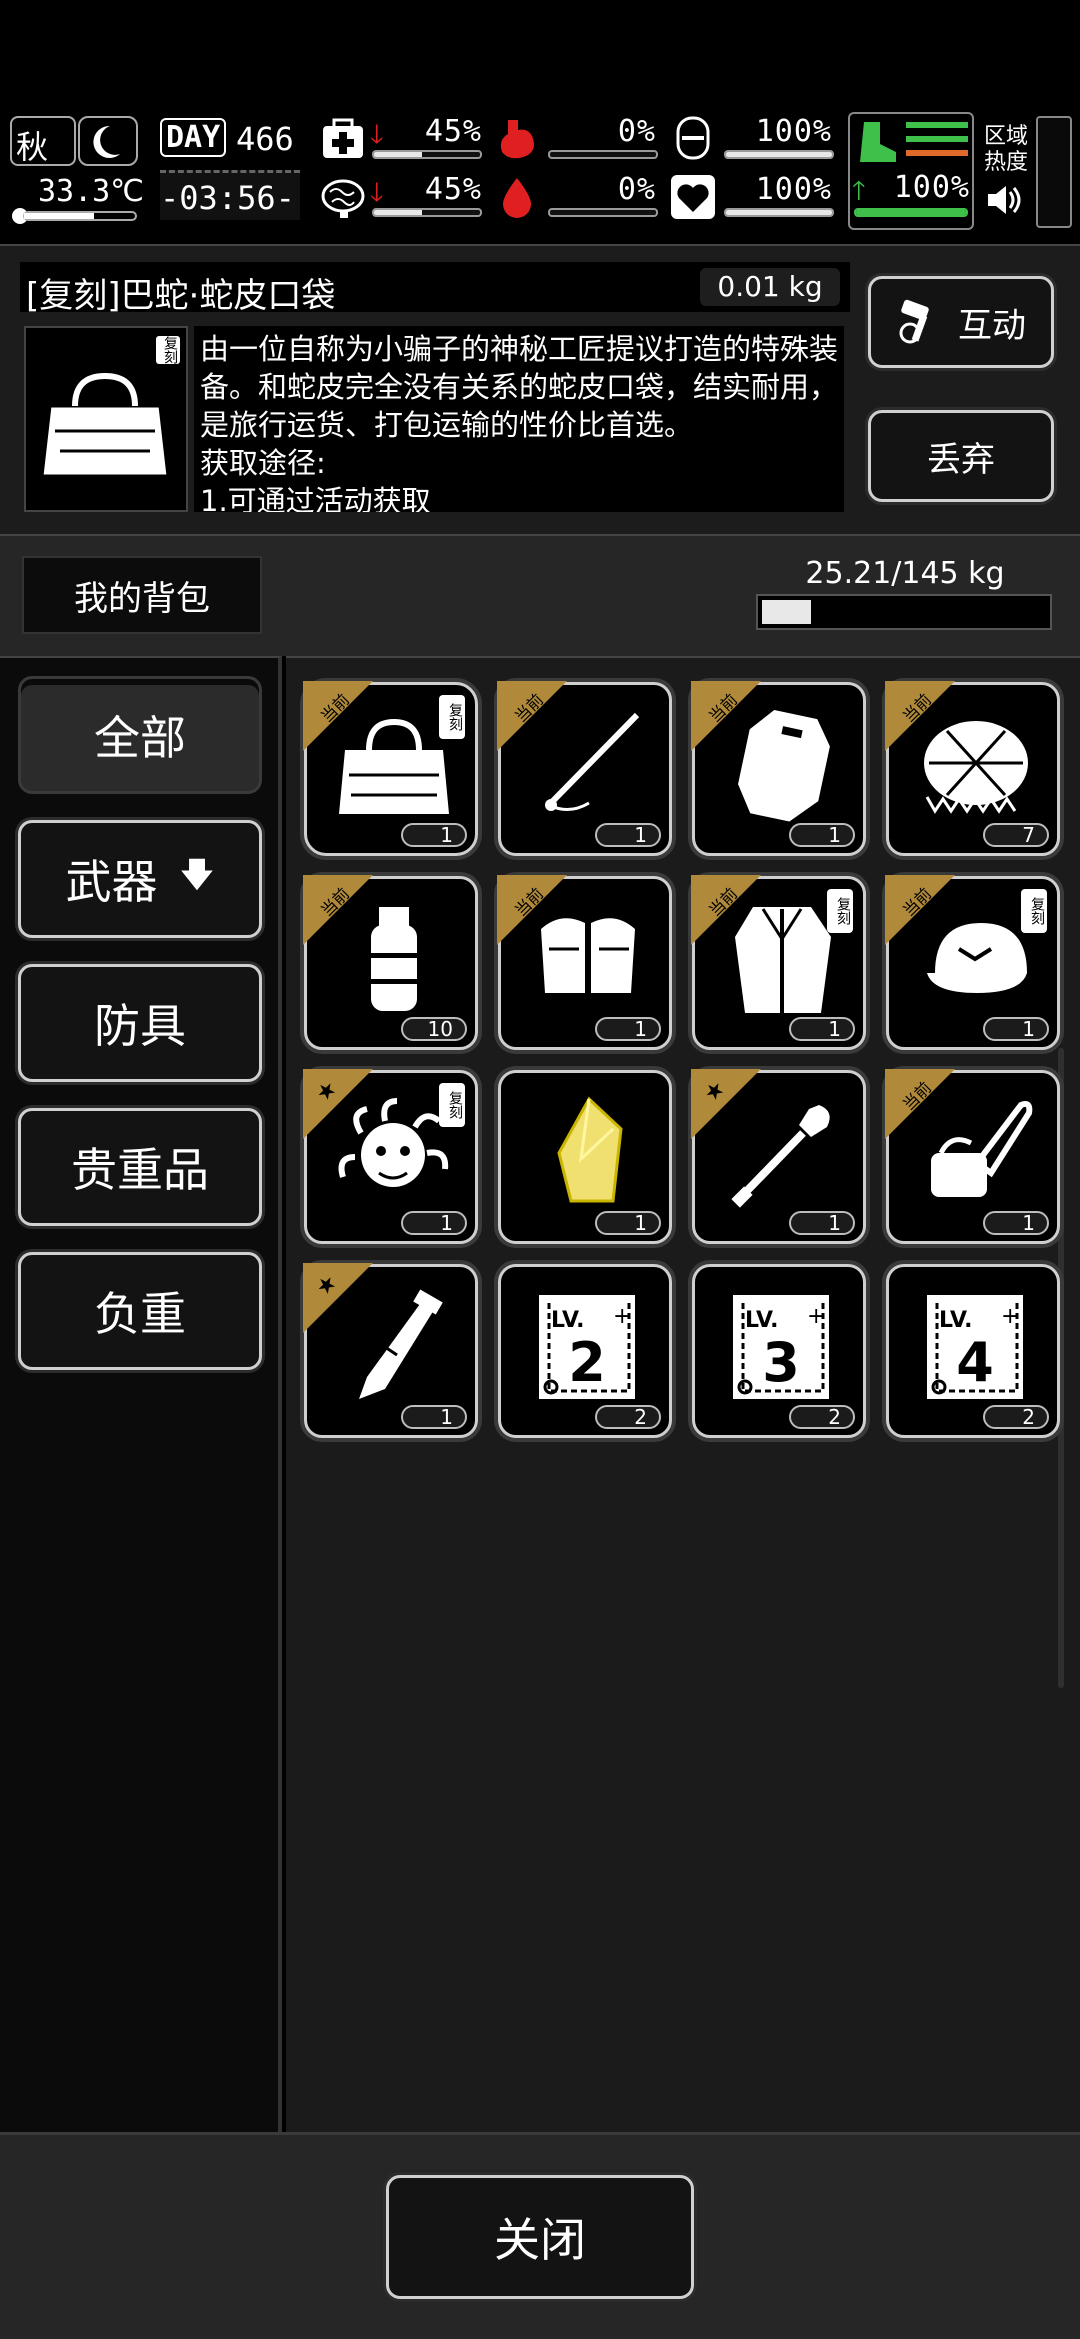 The image size is (1080, 2339). What do you see at coordinates (540, 2240) in the screenshot?
I see `close-label: 关闭` at bounding box center [540, 2240].